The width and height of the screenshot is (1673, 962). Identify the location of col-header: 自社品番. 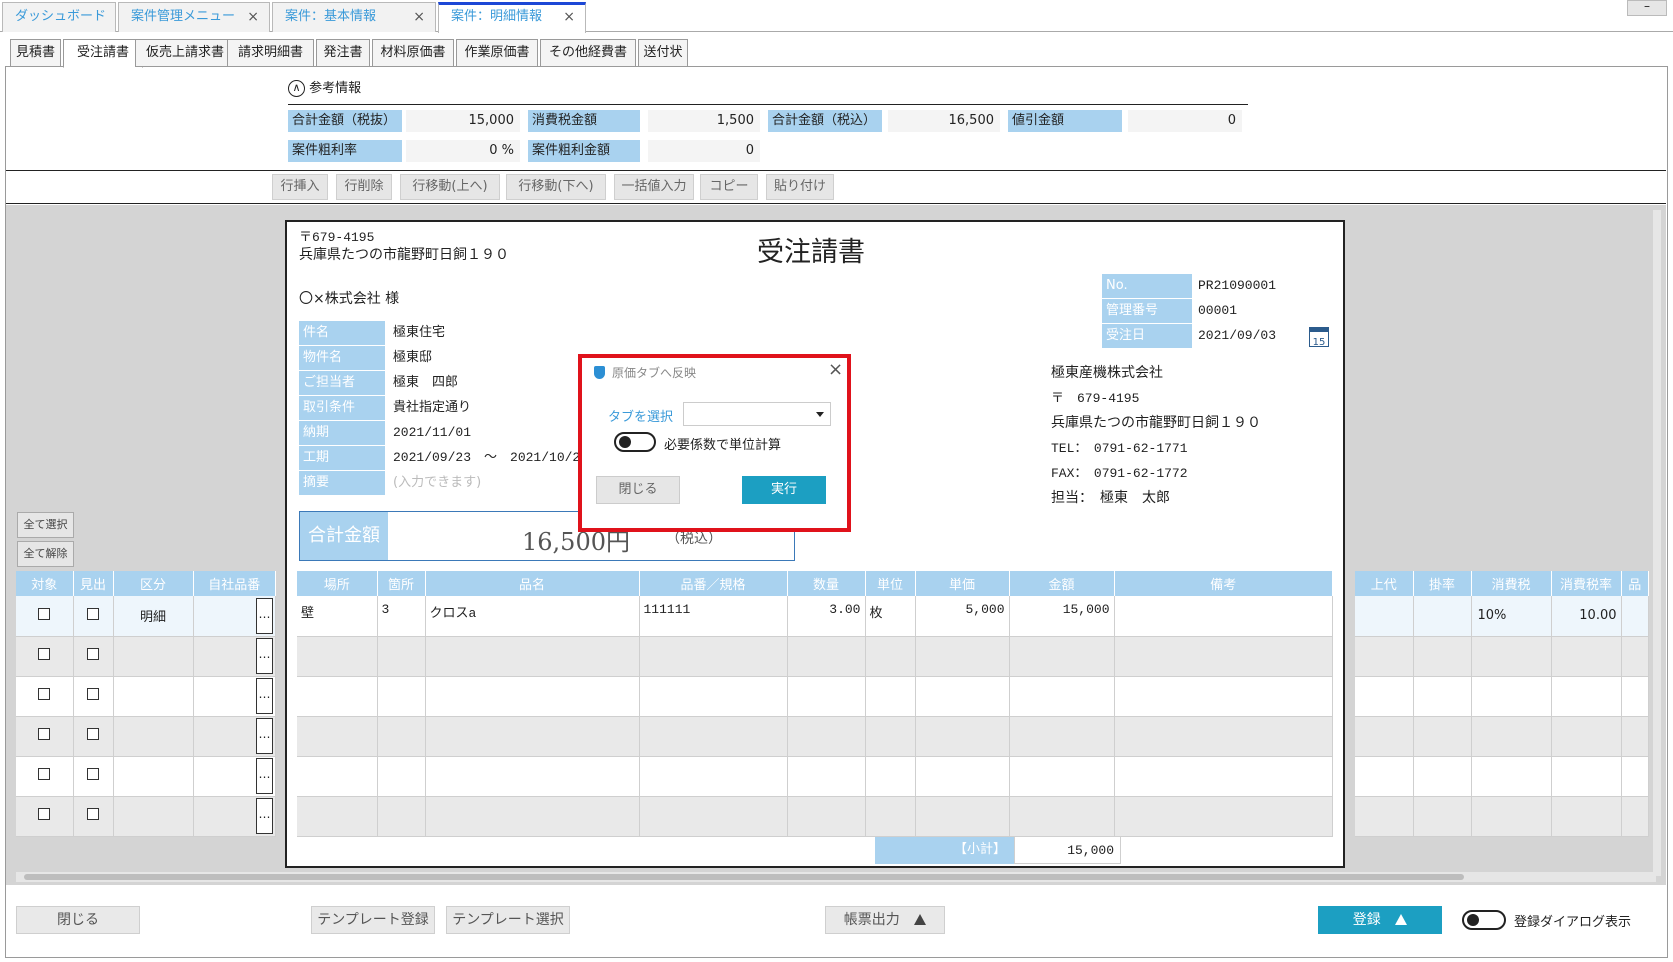
(234, 583).